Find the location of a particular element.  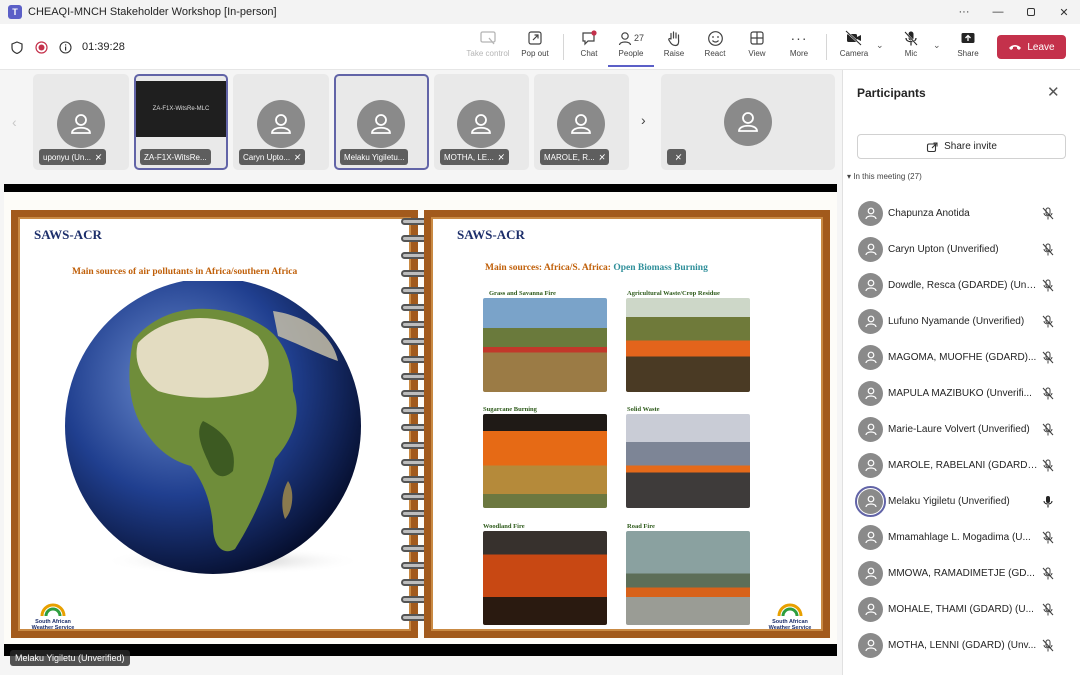

mic-options-chevron-icon: ⌄ is located at coordinates (937, 45).